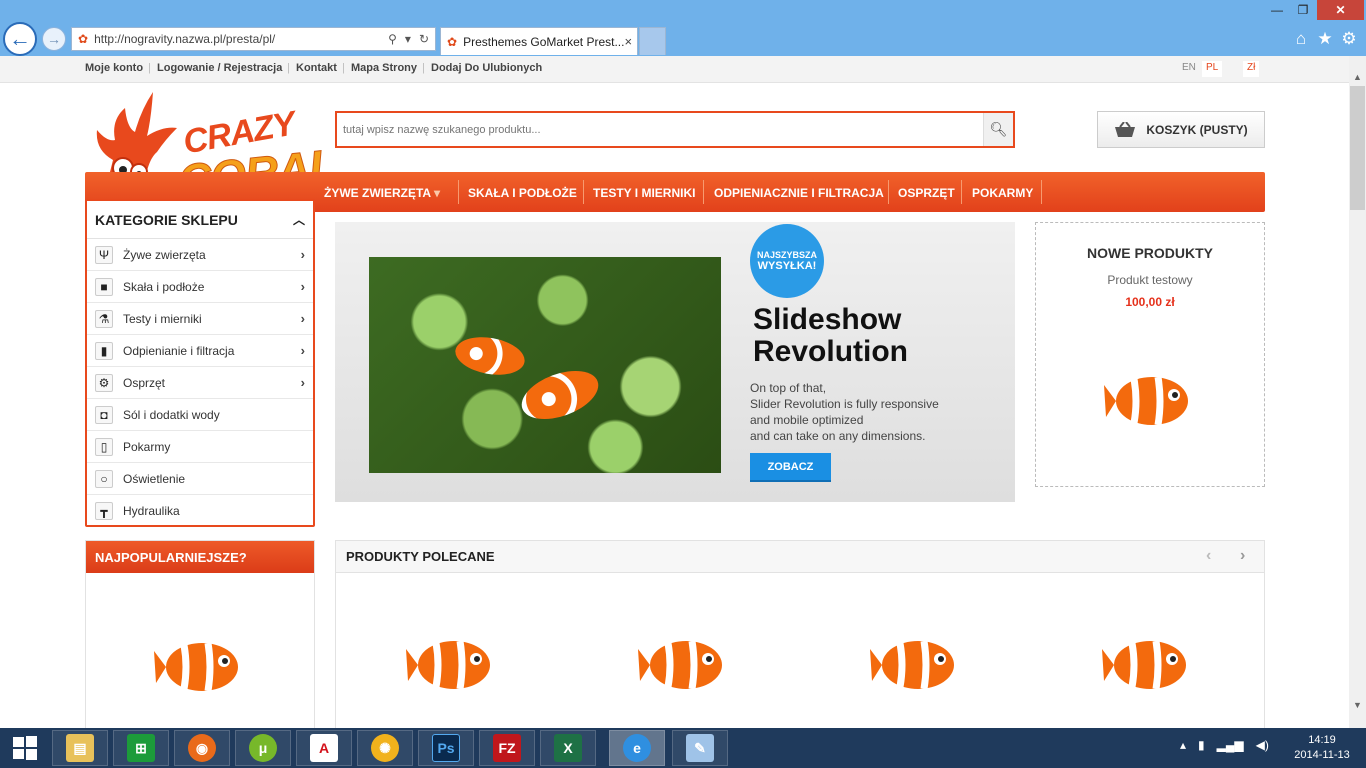 This screenshot has height=768, width=1366. What do you see at coordinates (408, 39) in the screenshot?
I see `dropdown-icon: ▾` at bounding box center [408, 39].